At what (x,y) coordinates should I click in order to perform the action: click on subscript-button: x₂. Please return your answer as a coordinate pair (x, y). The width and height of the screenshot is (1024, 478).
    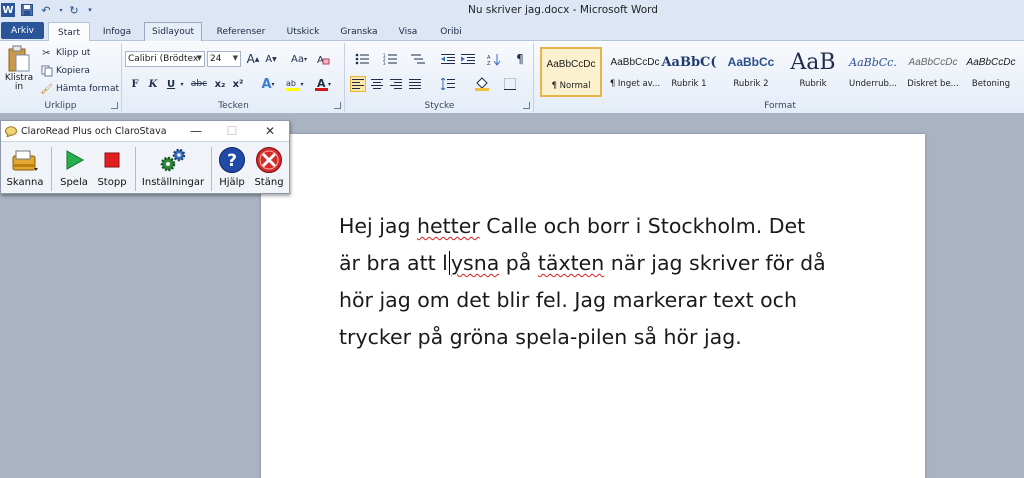
    Looking at the image, I should click on (220, 84).